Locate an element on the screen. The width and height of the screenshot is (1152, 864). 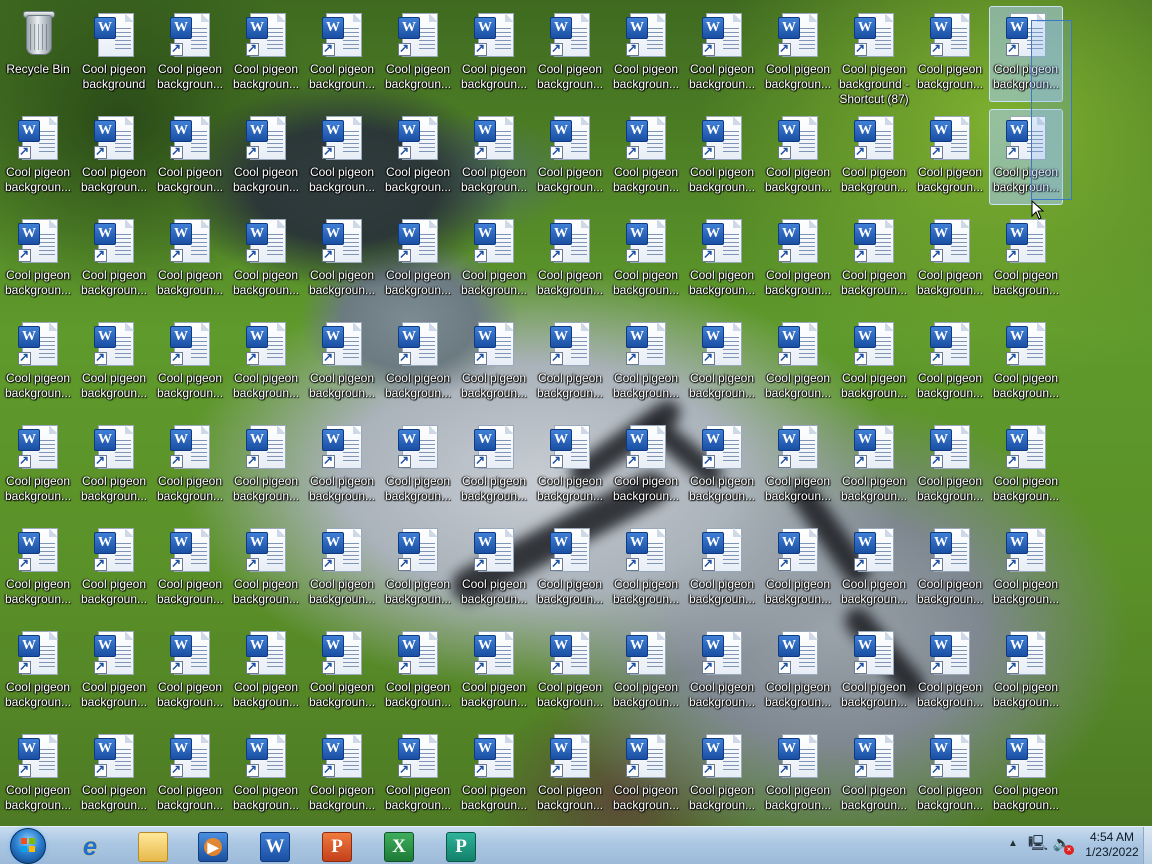
taskbar-internet-explorer: e is located at coordinates (90, 845).